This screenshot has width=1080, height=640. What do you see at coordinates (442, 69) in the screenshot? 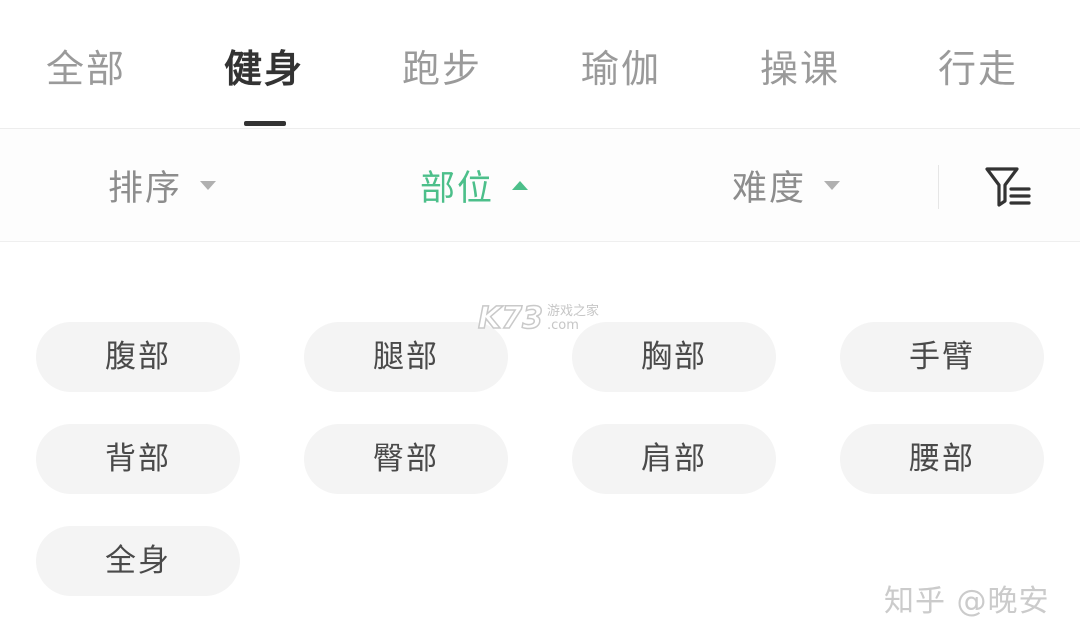
I see `tab-running: 跑步` at bounding box center [442, 69].